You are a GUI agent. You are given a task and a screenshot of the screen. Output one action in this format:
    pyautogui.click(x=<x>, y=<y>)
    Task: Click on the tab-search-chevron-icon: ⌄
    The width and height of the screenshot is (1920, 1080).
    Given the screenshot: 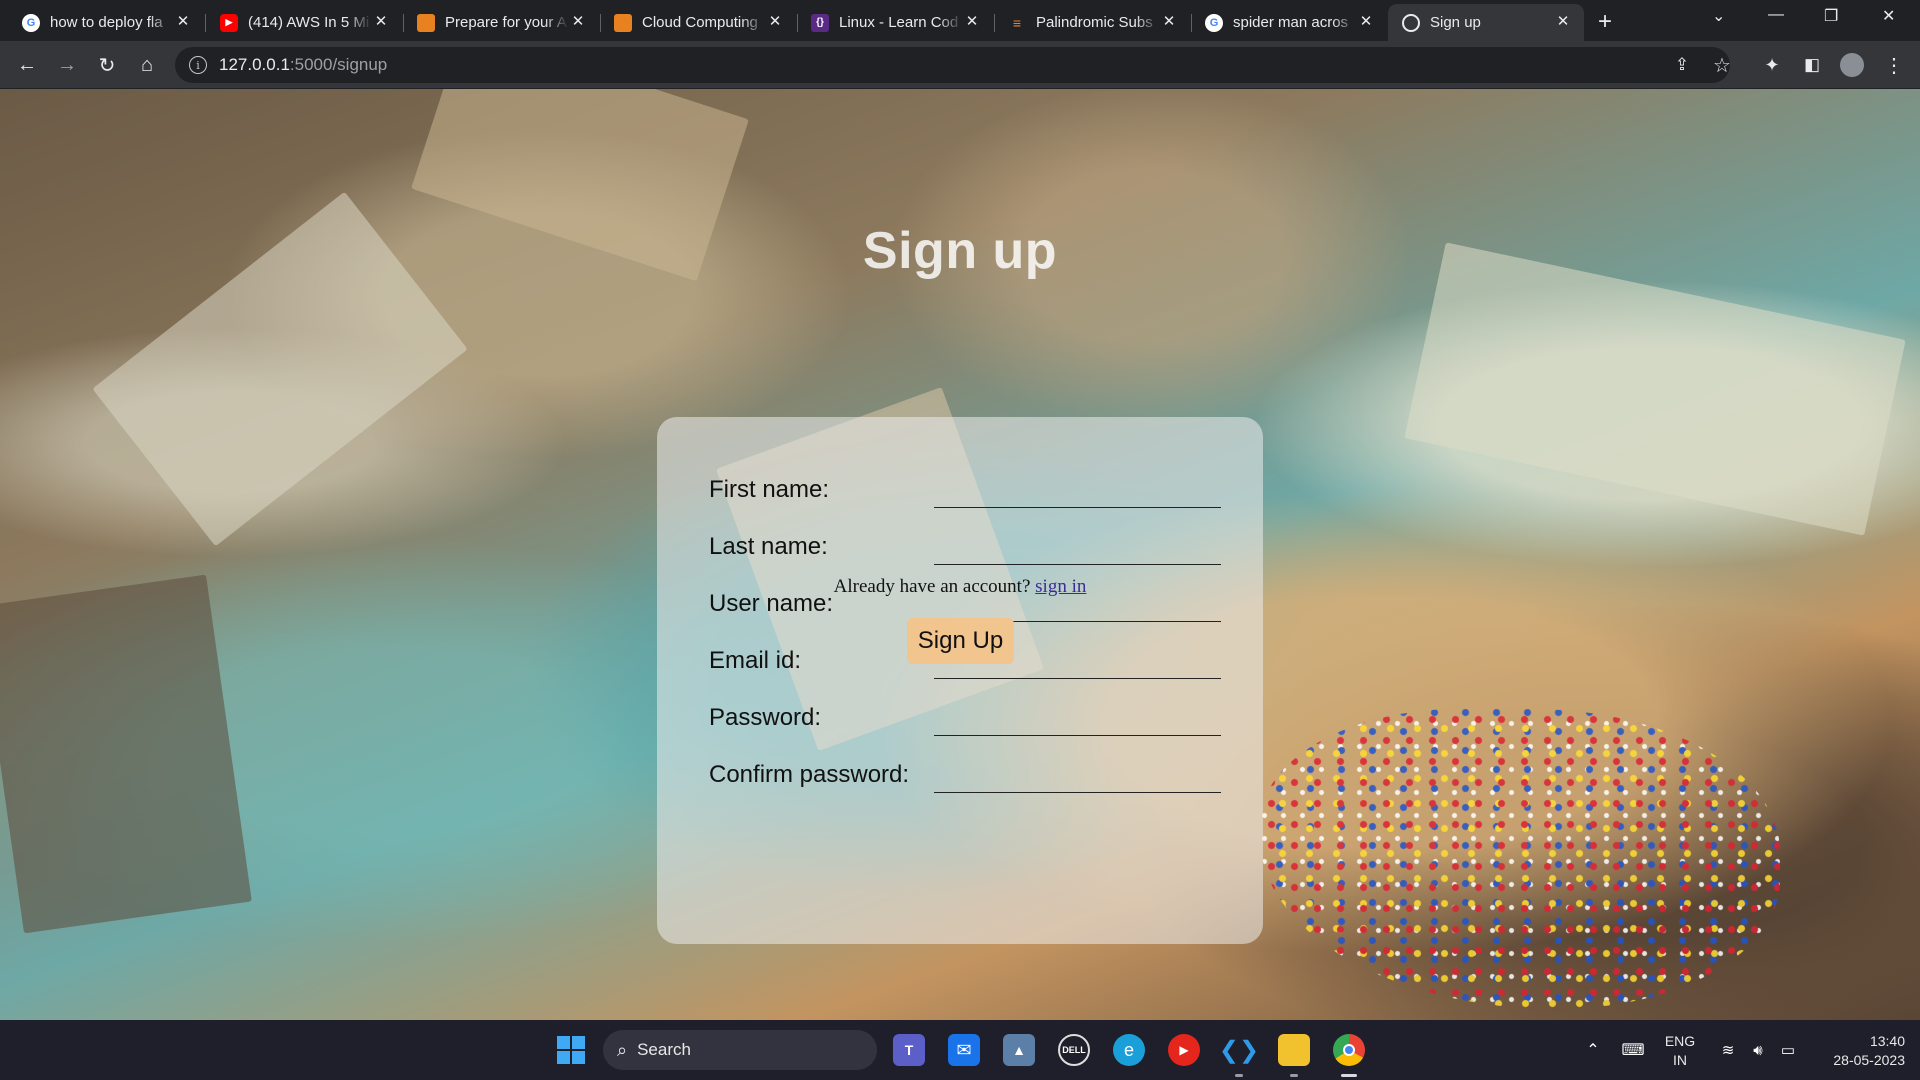 What is the action you would take?
    pyautogui.click(x=1718, y=16)
    